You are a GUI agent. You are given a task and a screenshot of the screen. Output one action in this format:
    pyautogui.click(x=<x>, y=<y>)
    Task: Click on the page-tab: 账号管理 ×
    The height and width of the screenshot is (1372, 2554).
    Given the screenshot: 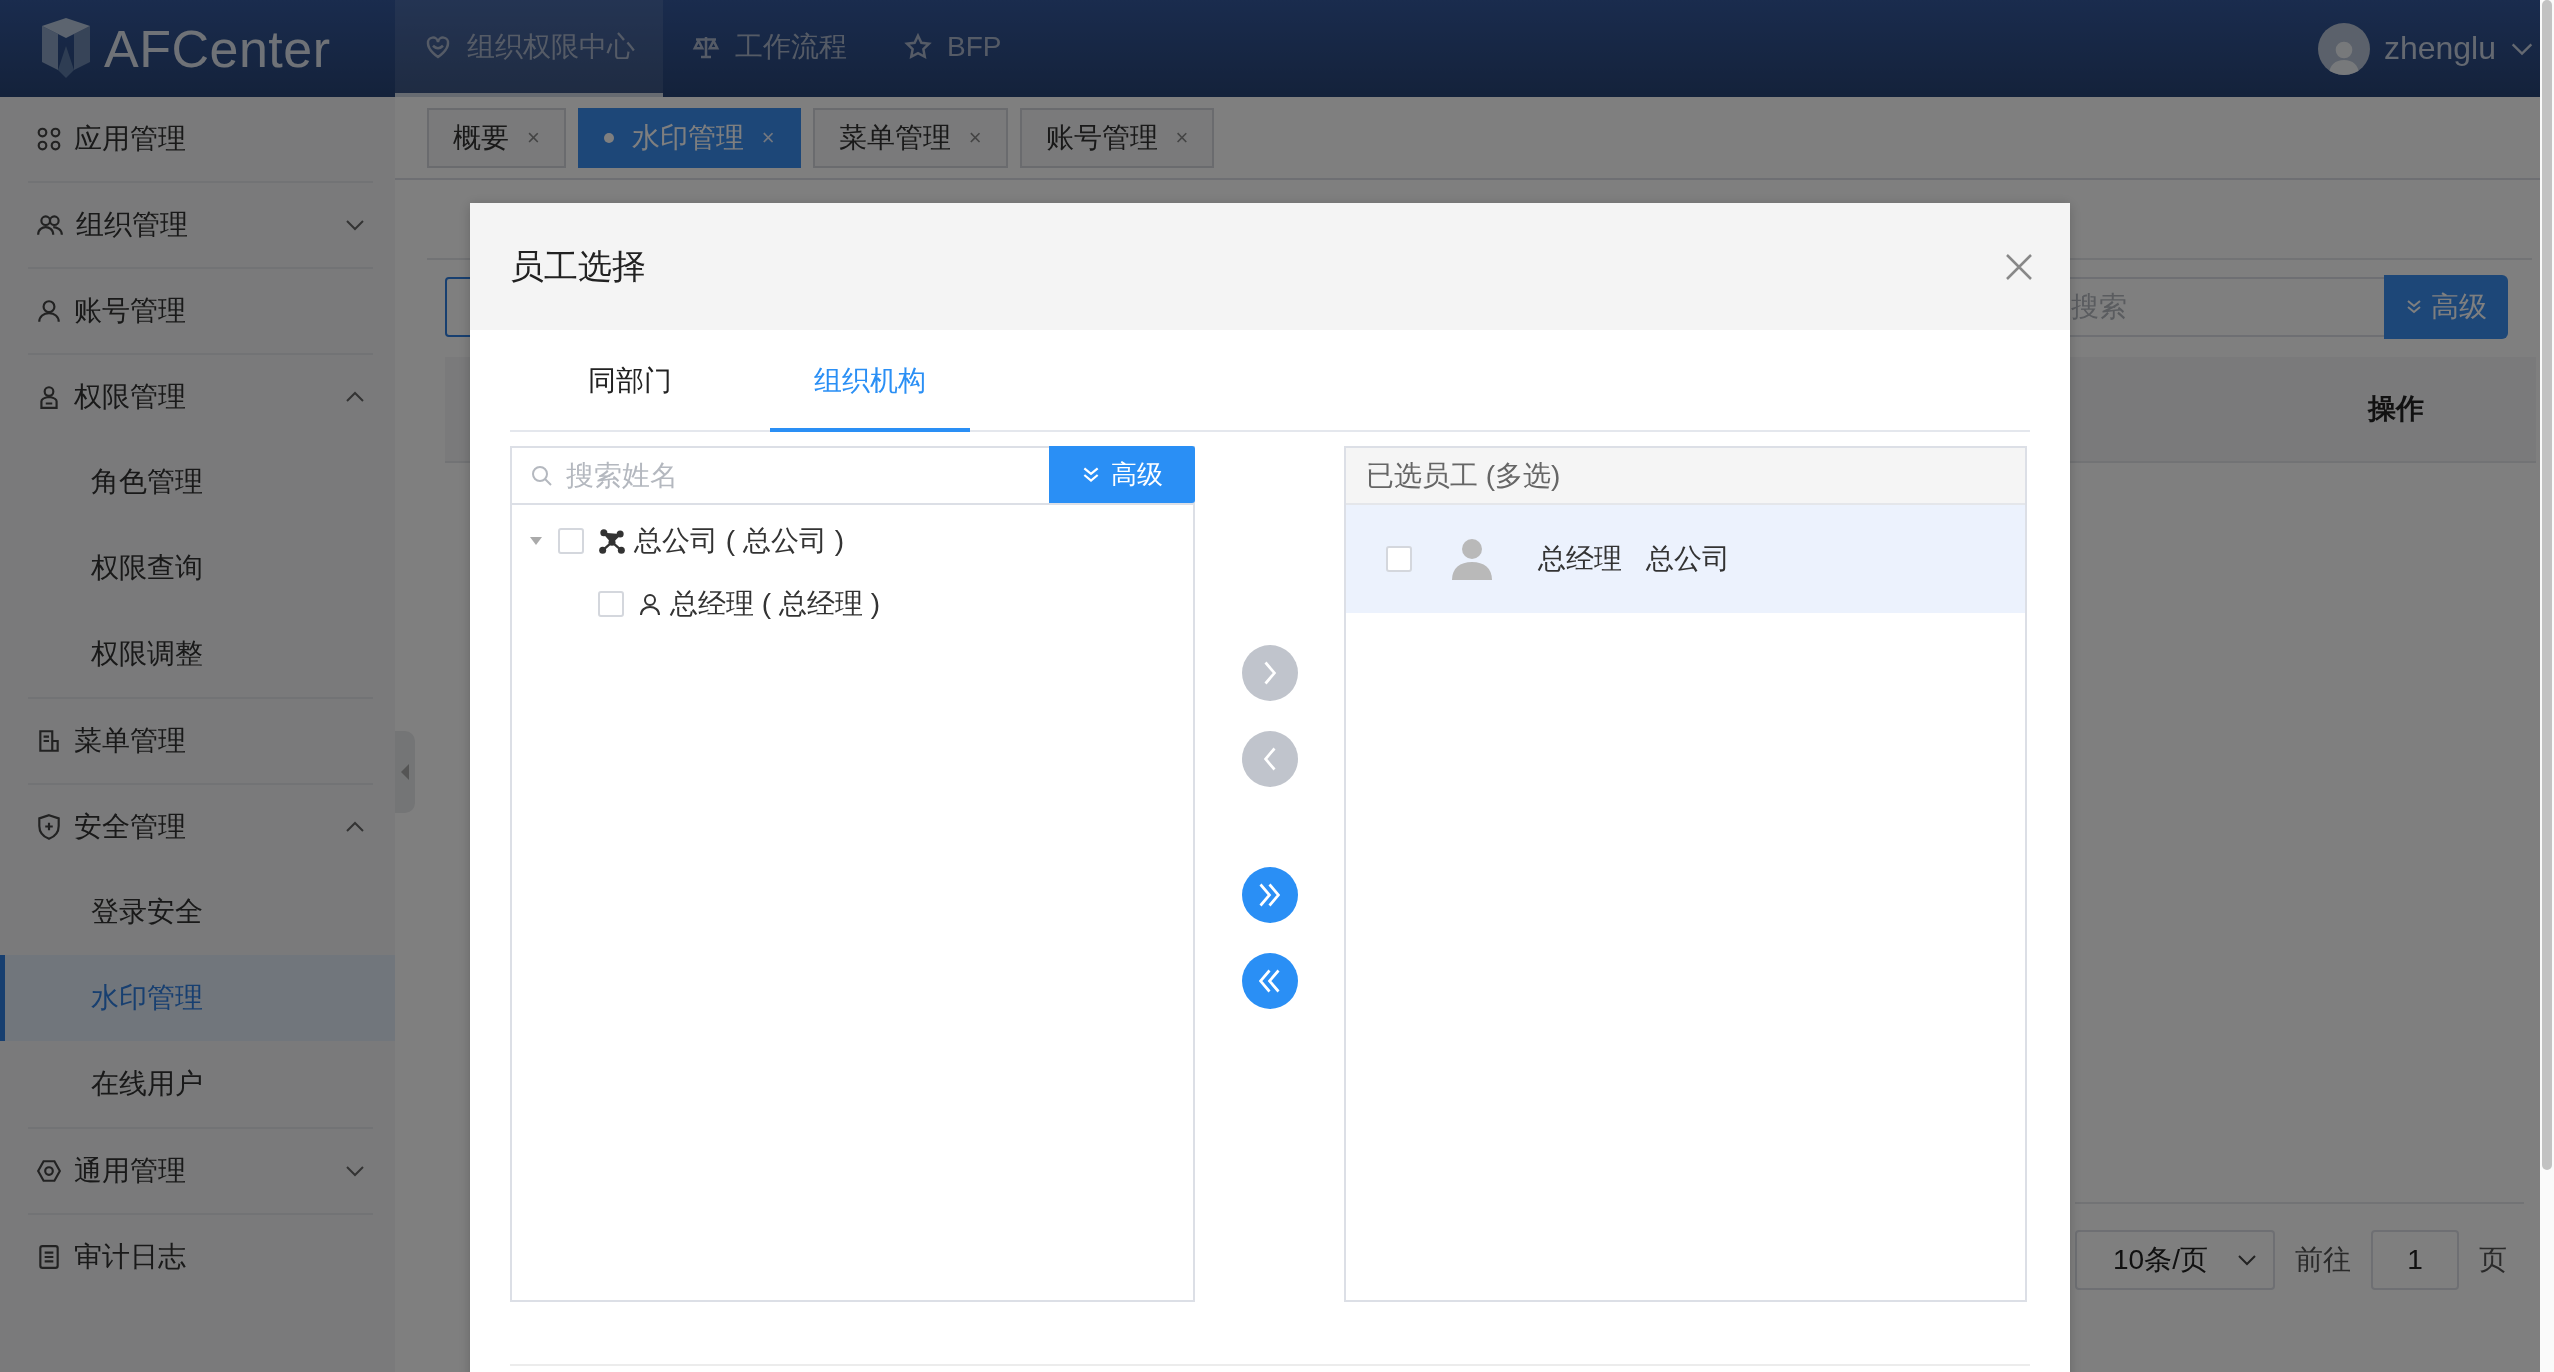 What is the action you would take?
    pyautogui.click(x=1117, y=137)
    